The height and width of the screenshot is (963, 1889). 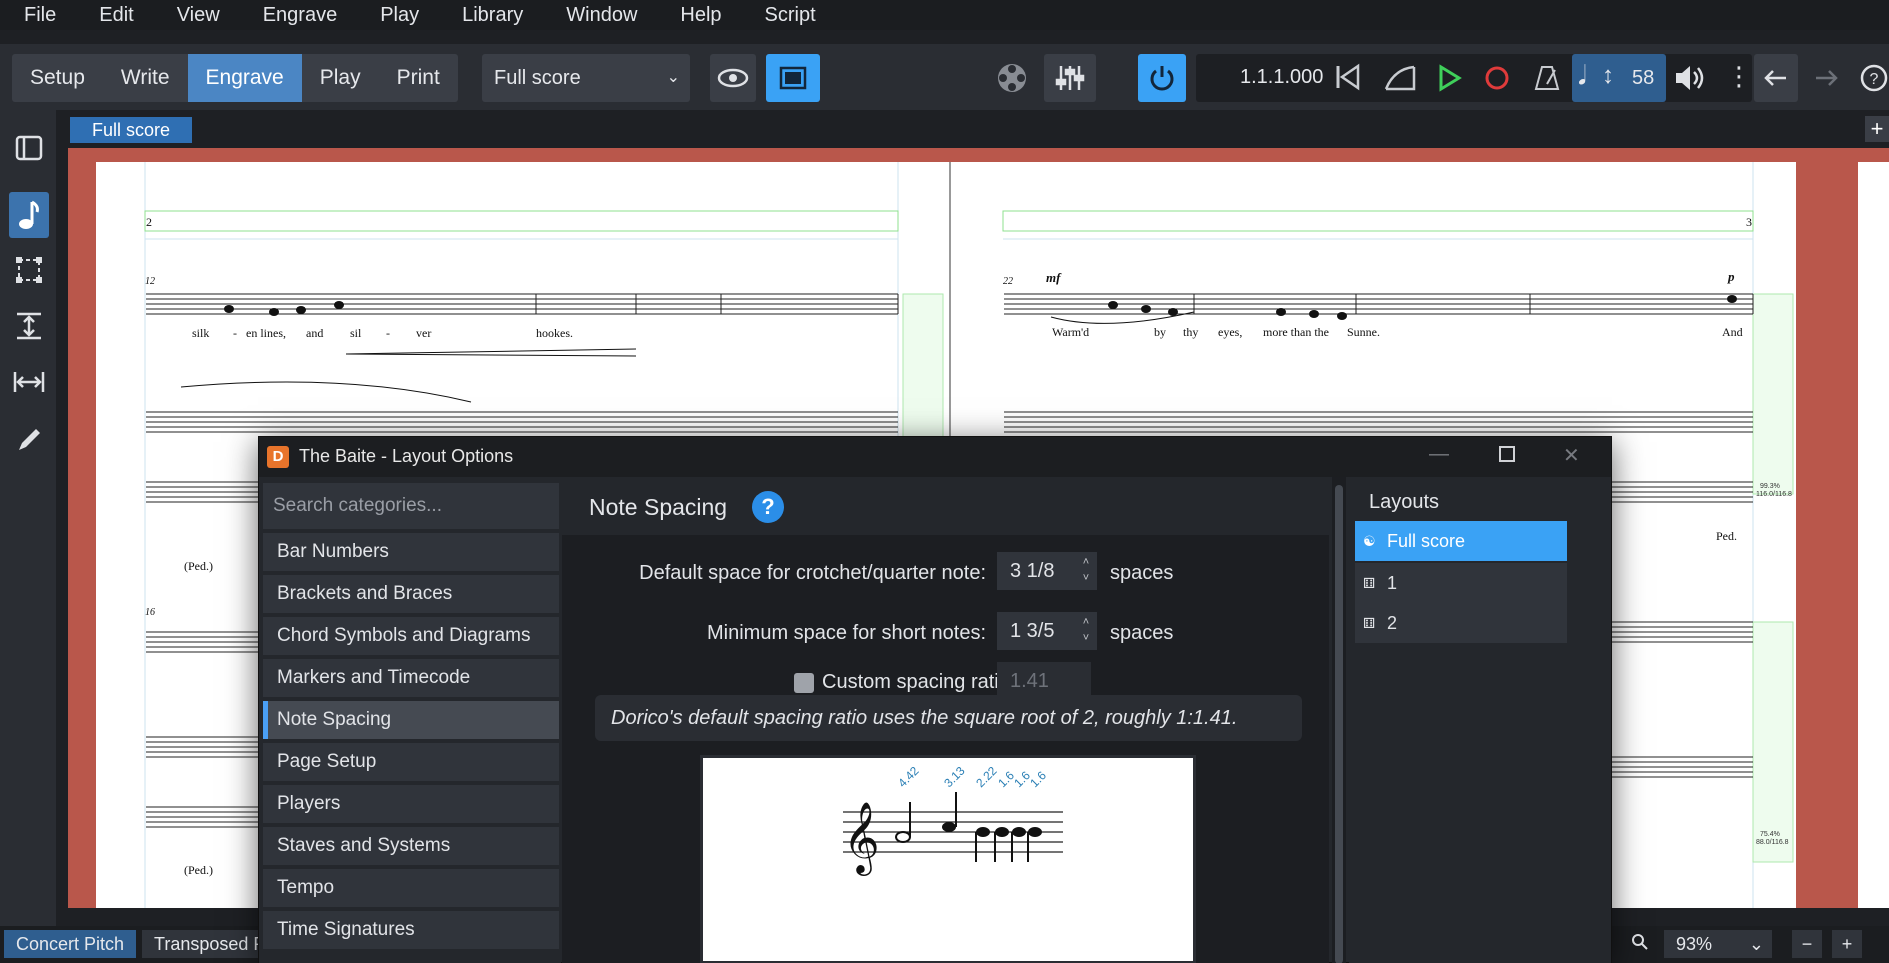 I want to click on menu-play: Play, so click(x=397, y=15).